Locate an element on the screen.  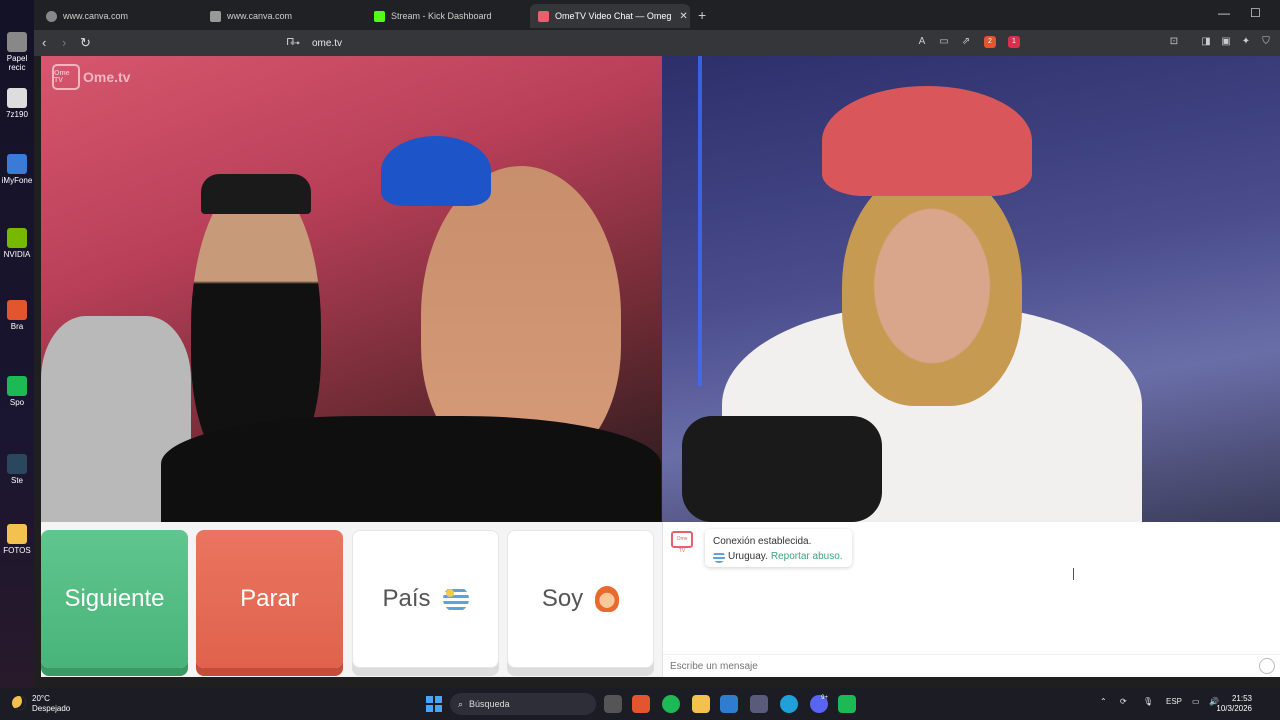
nvidia-icon is located at coordinates (17, 238).